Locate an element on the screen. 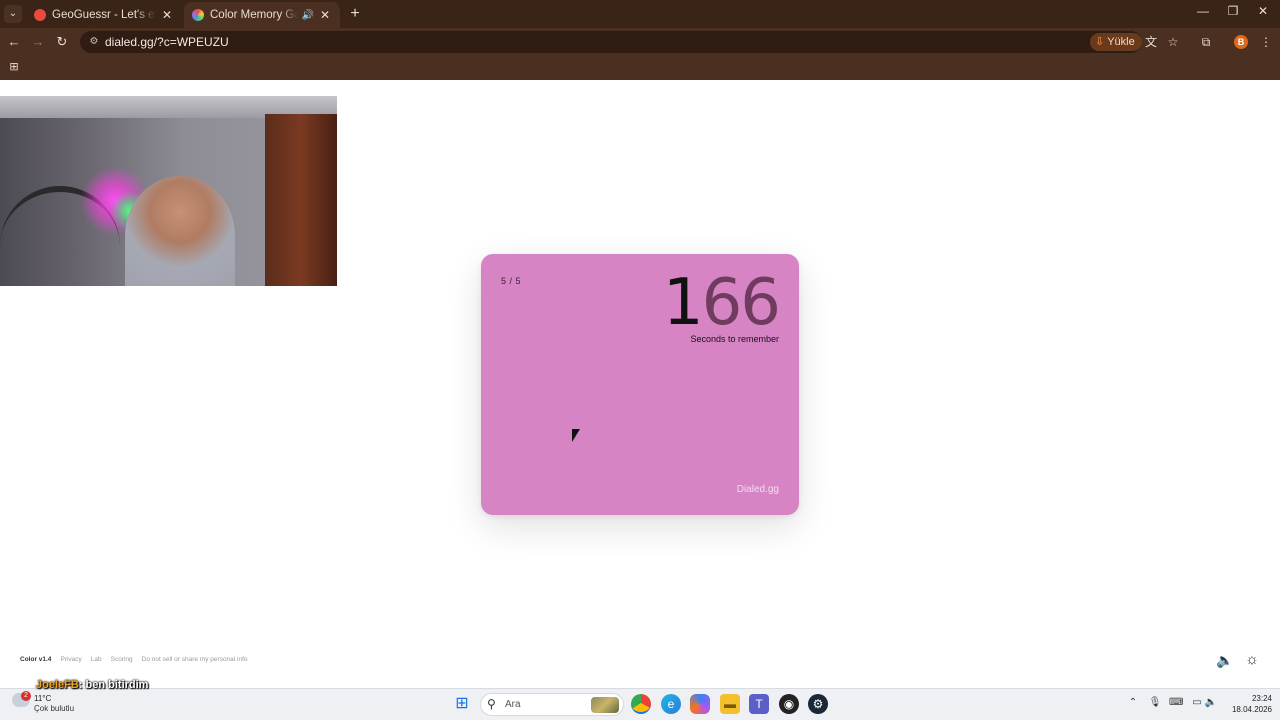 This screenshot has width=1280, height=720. stream-chat-overlay: JoeleFB: ben bitirdim is located at coordinates (92, 685).